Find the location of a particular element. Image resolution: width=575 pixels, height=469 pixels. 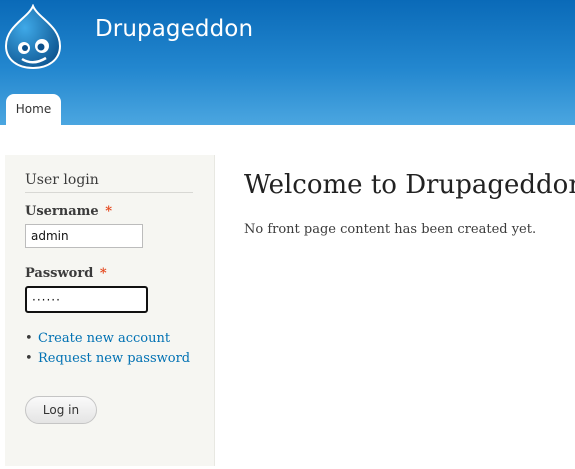

list-item: • Create new account is located at coordinates (107, 339).